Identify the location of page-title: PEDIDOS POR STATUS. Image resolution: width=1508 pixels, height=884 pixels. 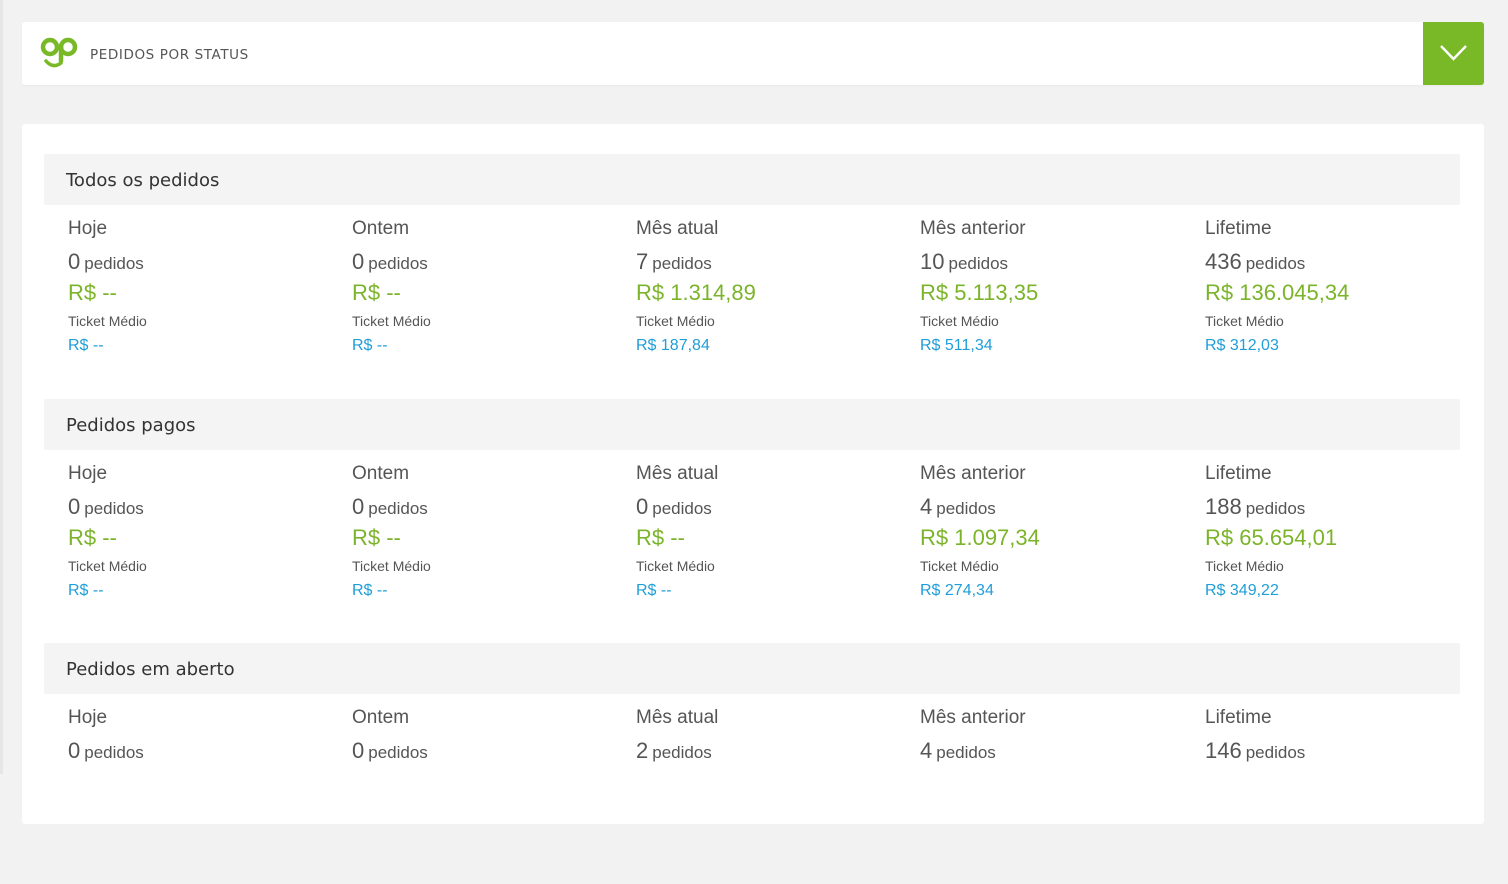
(169, 55).